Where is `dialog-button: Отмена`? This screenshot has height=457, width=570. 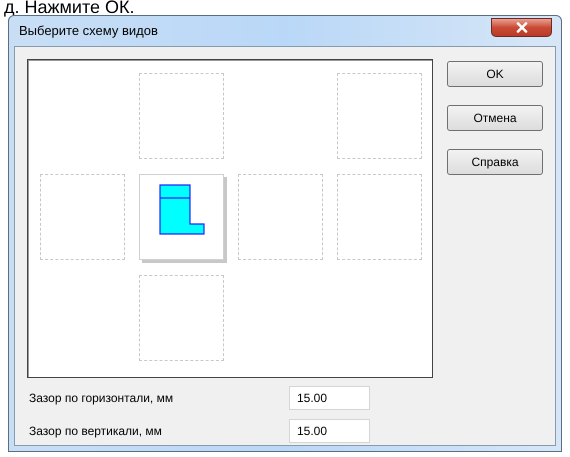
dialog-button: Отмена is located at coordinates (495, 118).